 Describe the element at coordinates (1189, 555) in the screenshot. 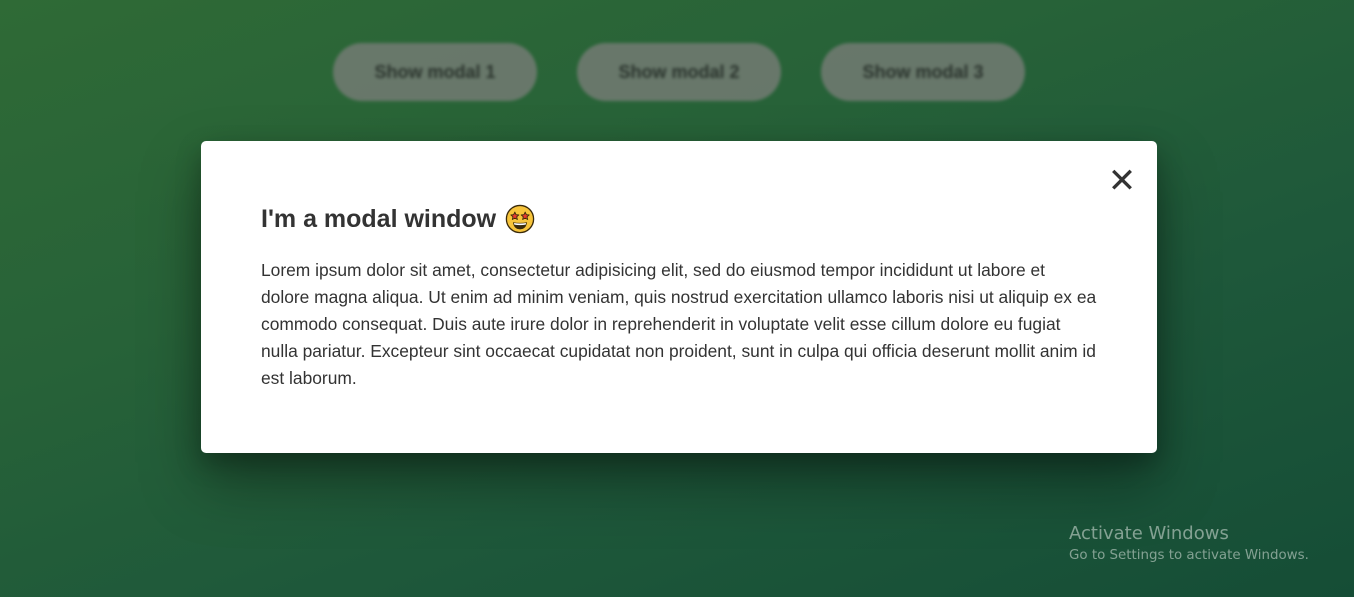

I see `watermark-subtitle: Go to Settings to activate Windows.` at that location.